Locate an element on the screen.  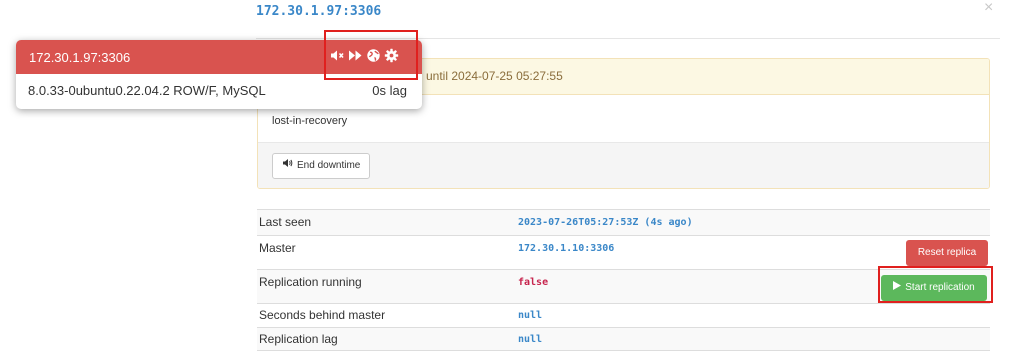
master-link: 172.30.1.10:3306 is located at coordinates (566, 248).